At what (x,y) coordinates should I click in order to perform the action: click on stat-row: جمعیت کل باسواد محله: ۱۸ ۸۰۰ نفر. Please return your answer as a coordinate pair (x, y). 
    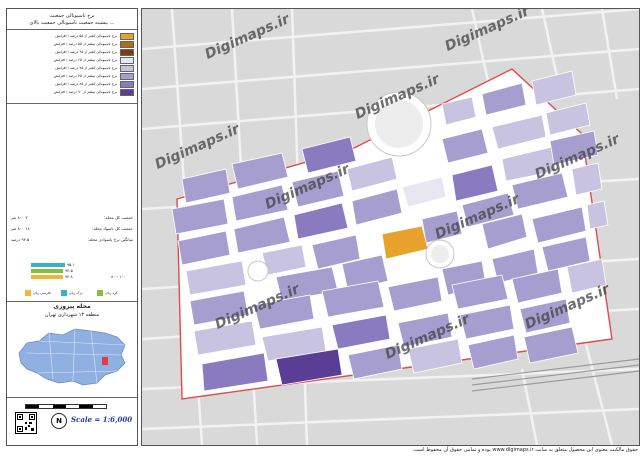
    Looking at the image, I should click on (72, 230).